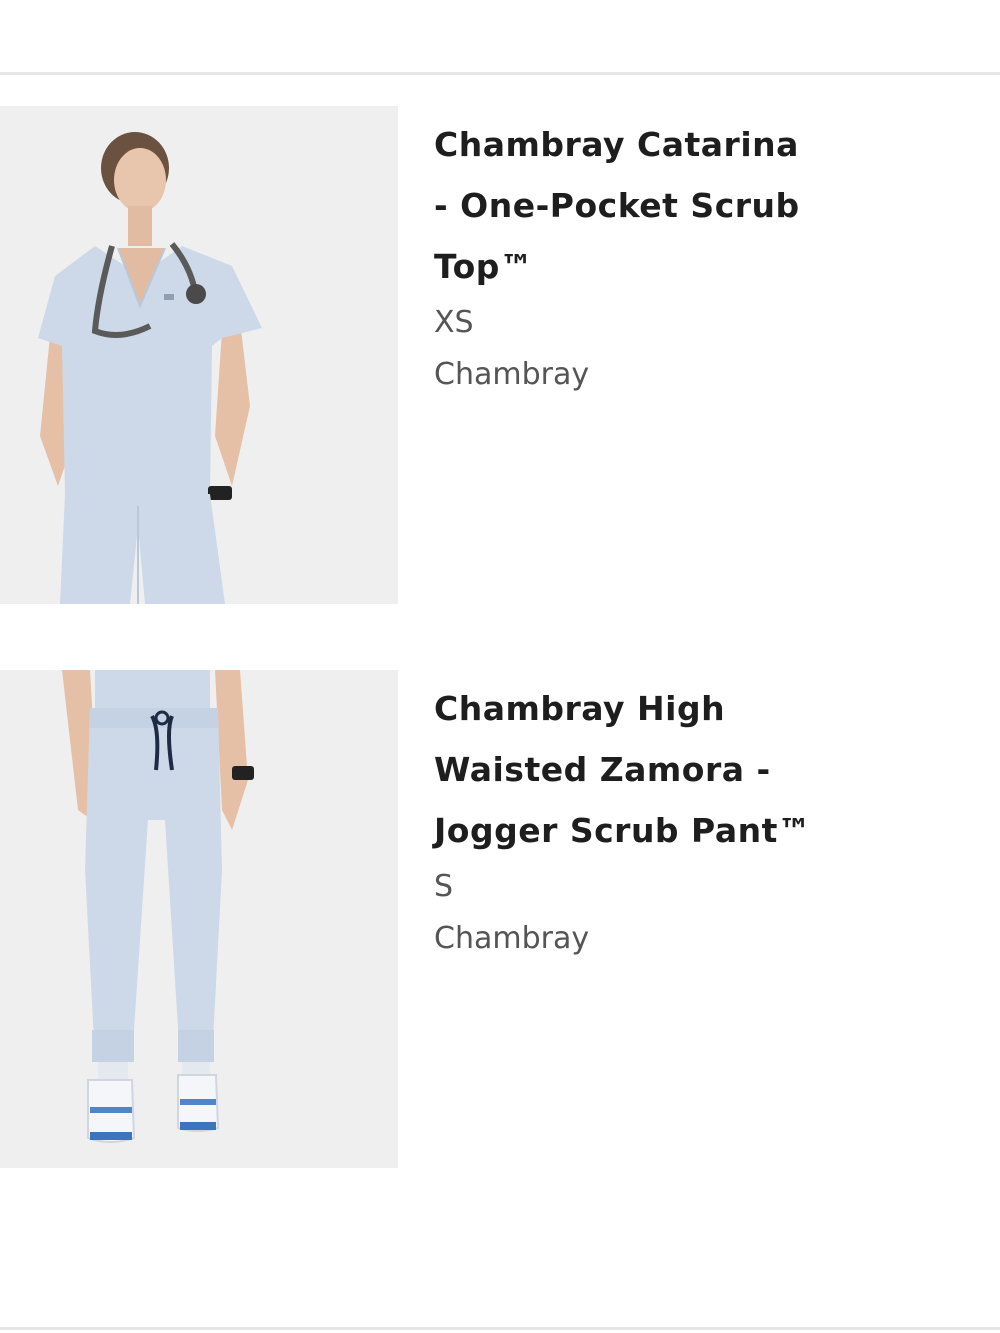 The height and width of the screenshot is (1333, 1000). Describe the element at coordinates (454, 322) in the screenshot. I see `product-size: XS` at that location.